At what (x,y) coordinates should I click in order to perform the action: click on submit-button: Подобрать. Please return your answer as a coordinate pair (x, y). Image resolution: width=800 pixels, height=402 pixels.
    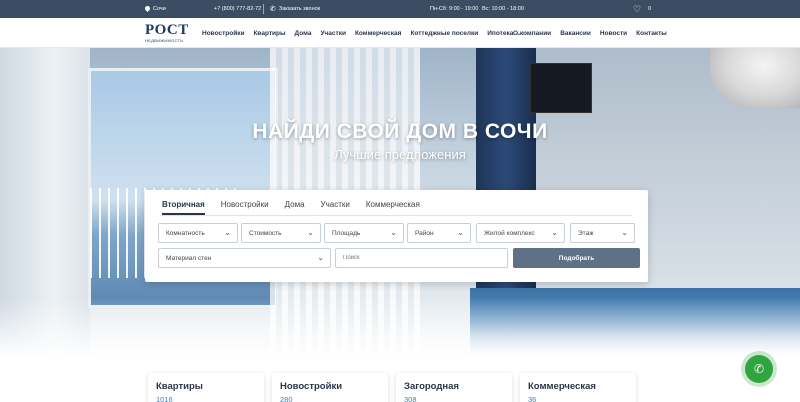
    Looking at the image, I should click on (576, 258).